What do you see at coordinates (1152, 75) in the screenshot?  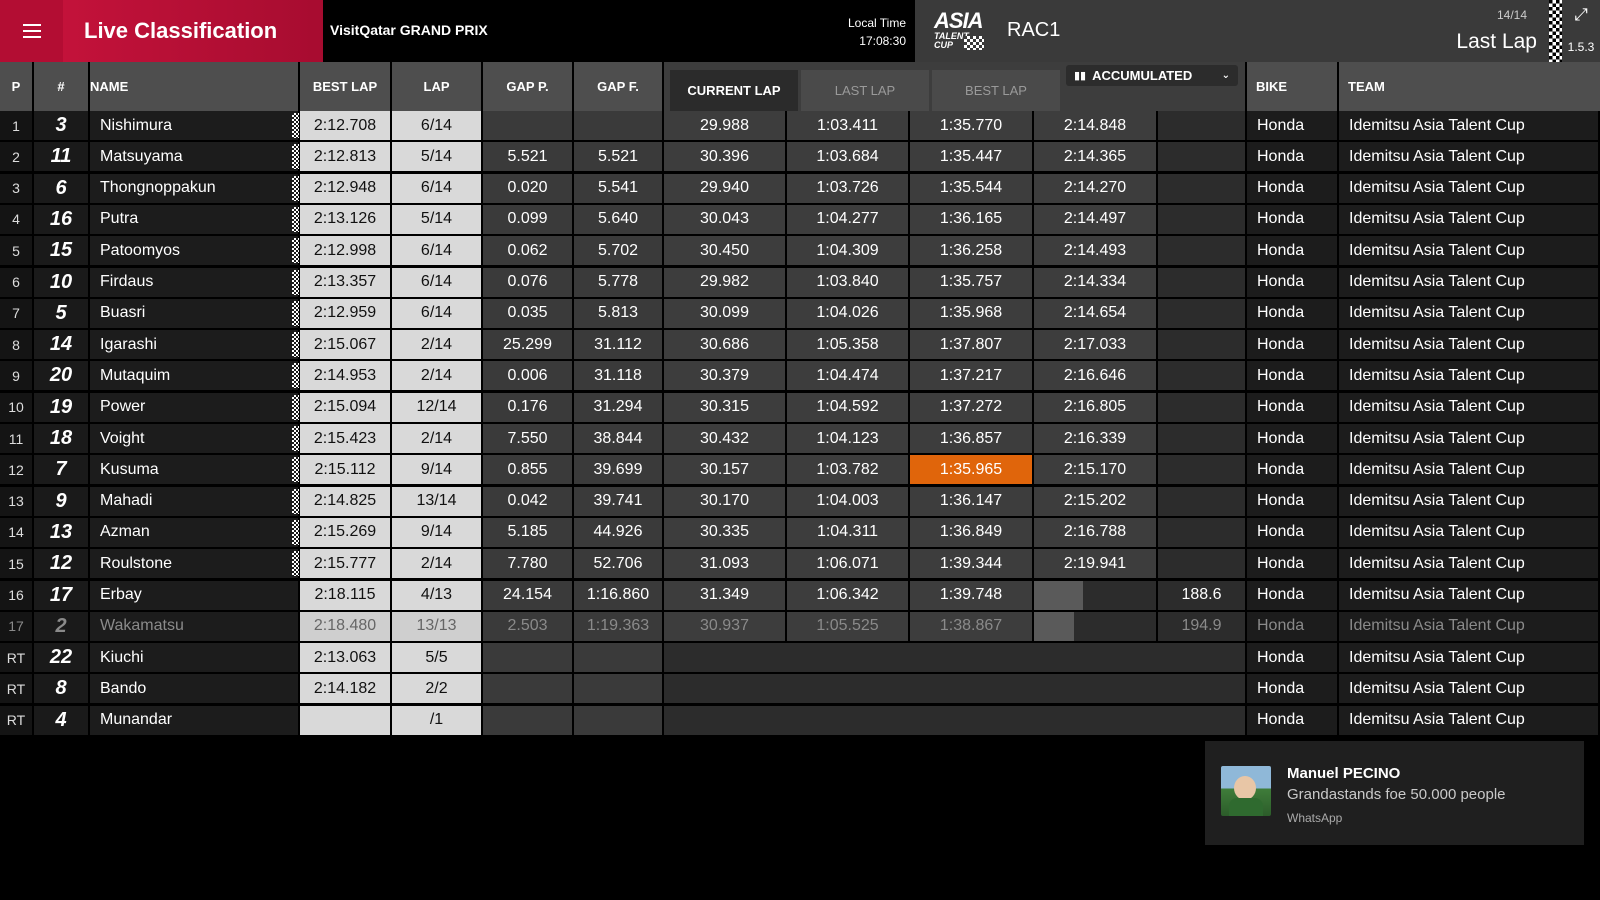 I see `accumulated-dropdown: ▮▮ ACCUMULATED ⌄` at bounding box center [1152, 75].